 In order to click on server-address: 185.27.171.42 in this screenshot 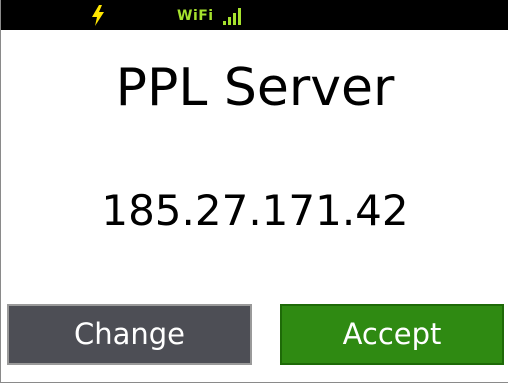, I will do `click(255, 210)`.